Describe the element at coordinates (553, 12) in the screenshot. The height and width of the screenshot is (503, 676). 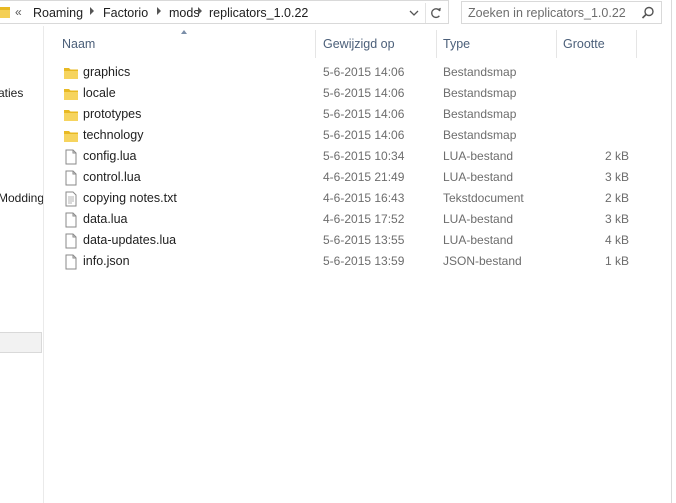
I see `search-input` at that location.